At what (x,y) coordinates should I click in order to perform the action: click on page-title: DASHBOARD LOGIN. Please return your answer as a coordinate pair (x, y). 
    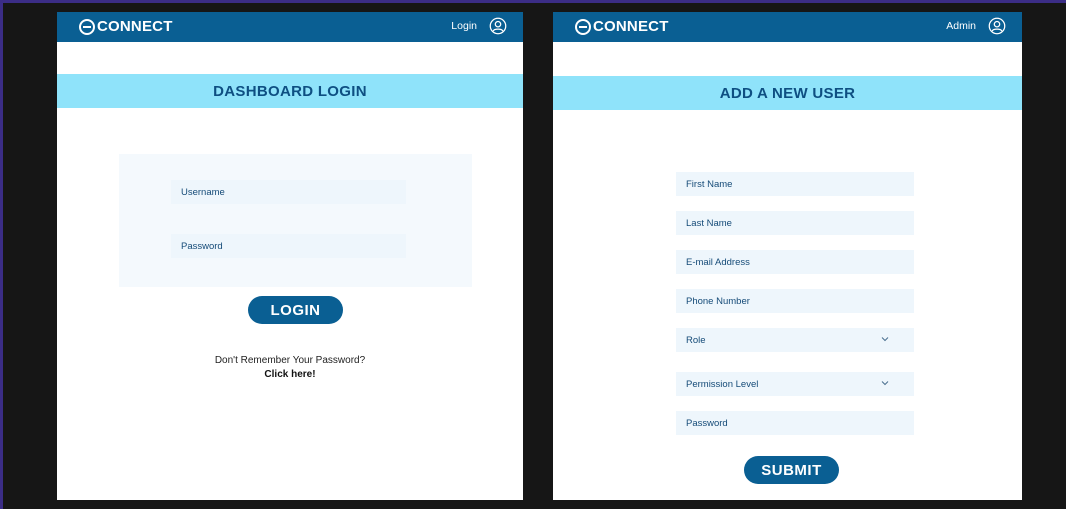
    Looking at the image, I should click on (290, 91).